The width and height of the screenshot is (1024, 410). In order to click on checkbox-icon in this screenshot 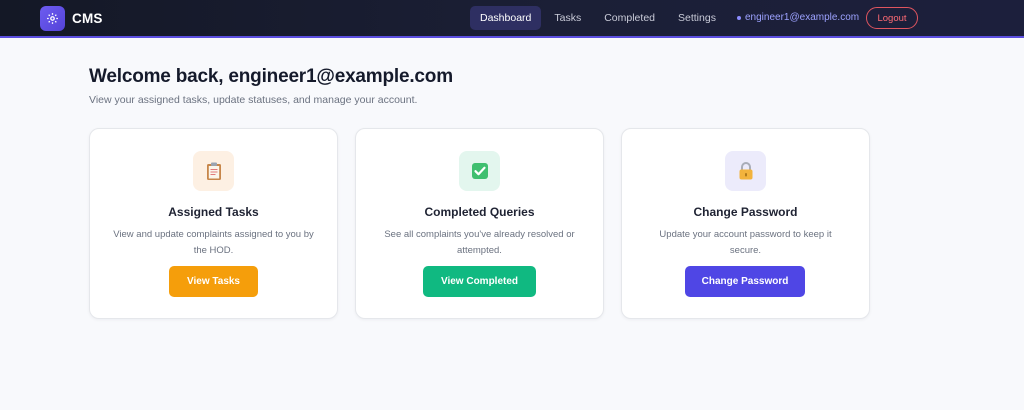, I will do `click(479, 171)`.